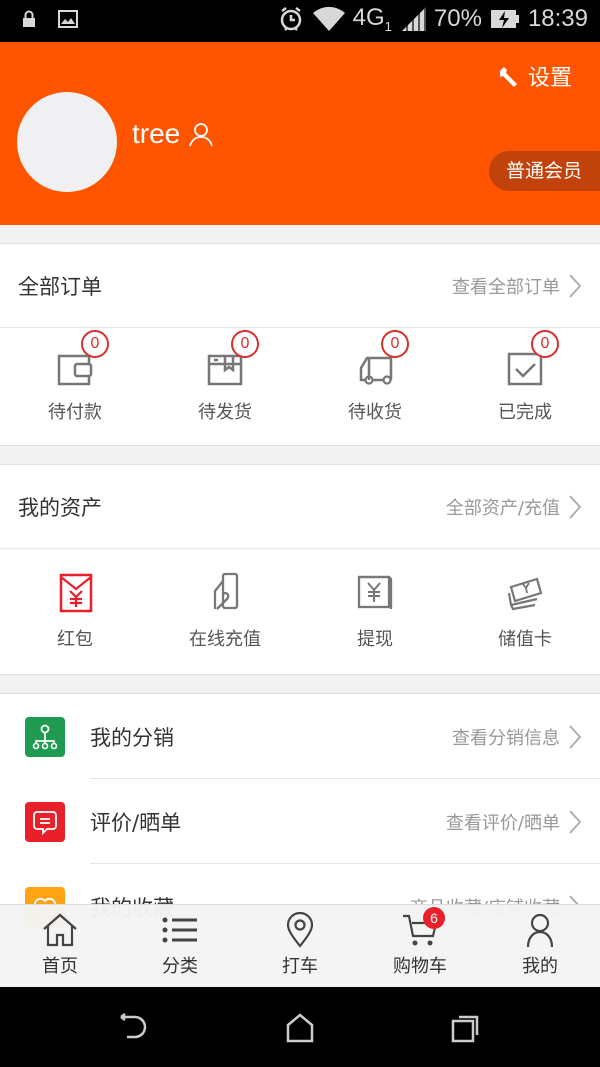 This screenshot has height=1067, width=600. What do you see at coordinates (466, 1028) in the screenshot?
I see `recents-icon` at bounding box center [466, 1028].